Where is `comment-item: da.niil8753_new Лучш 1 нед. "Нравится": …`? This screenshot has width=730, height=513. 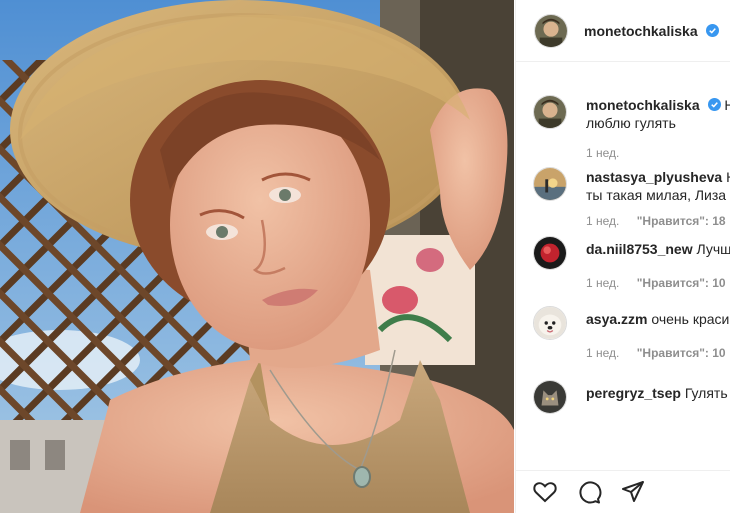 comment-item: da.niil8753_new Лучш 1 нед. "Нравится": … is located at coordinates (623, 271).